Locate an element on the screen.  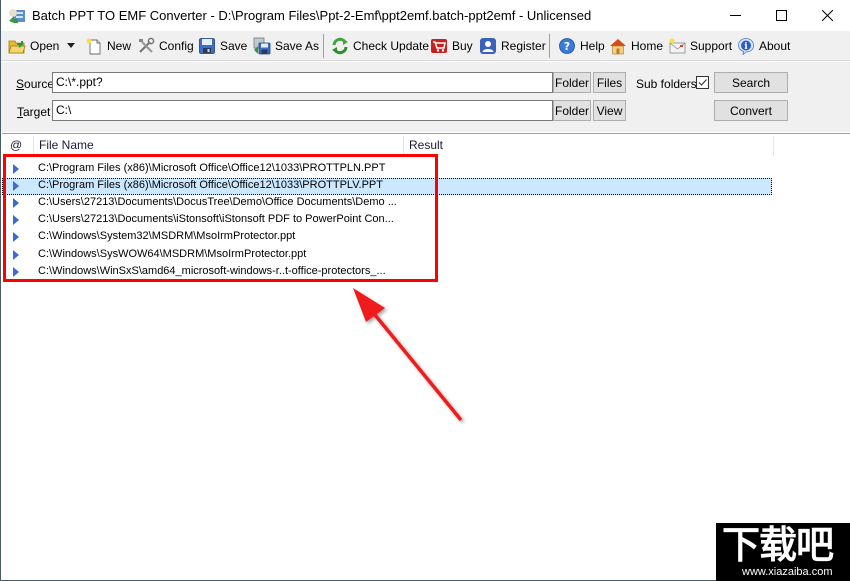
close-button is located at coordinates (827, 15).